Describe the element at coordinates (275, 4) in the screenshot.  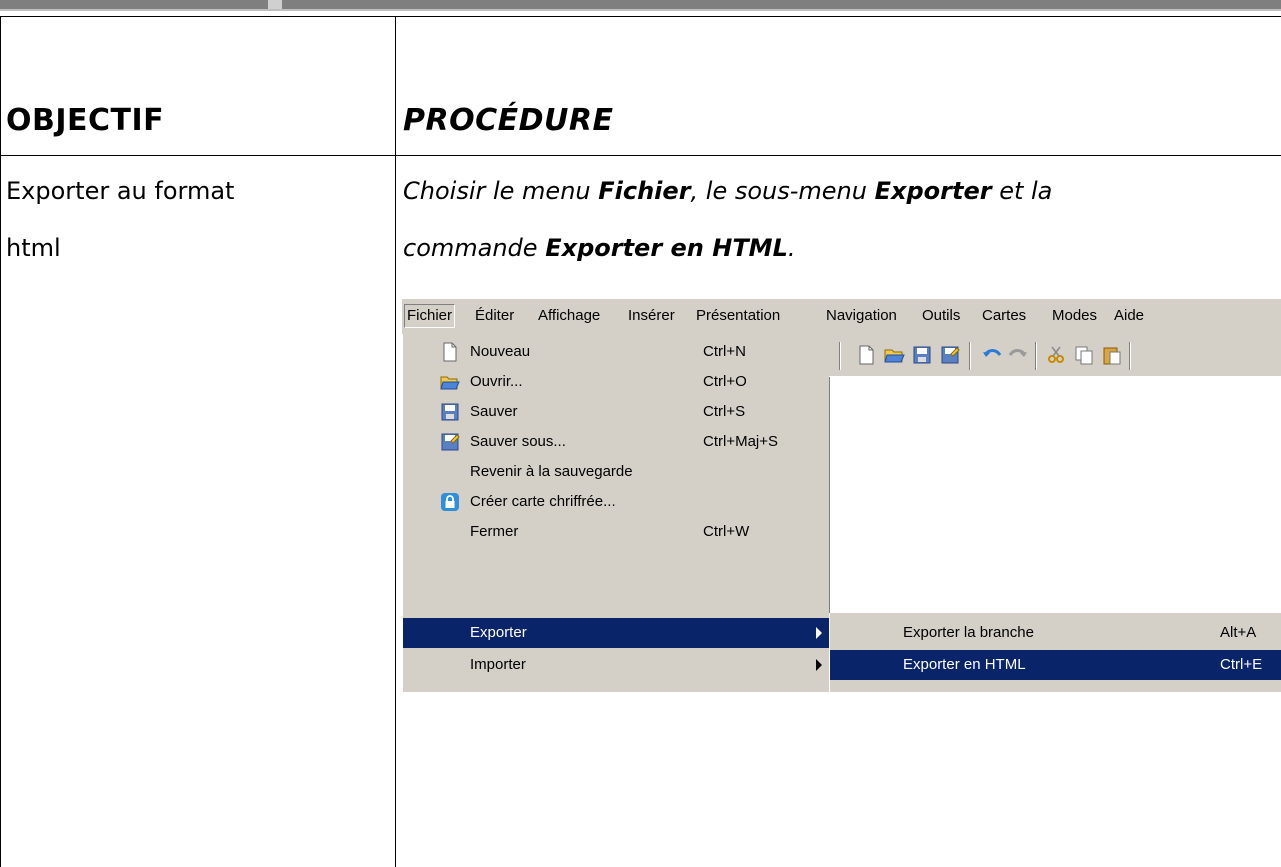
I see `top-border-marker` at that location.